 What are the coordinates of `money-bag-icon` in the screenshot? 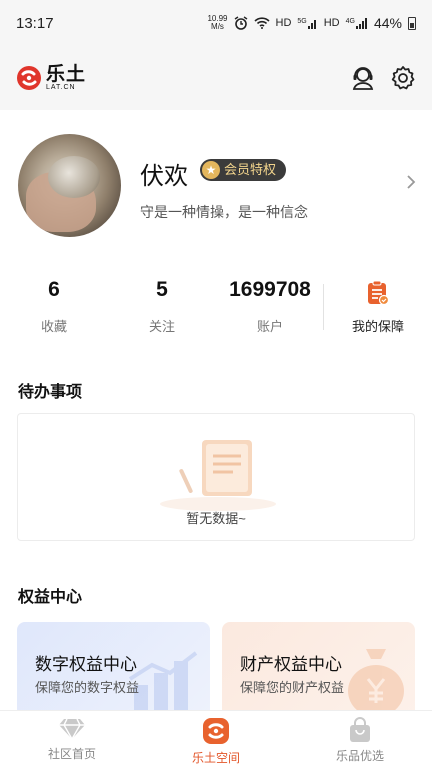 It's located at (376, 683).